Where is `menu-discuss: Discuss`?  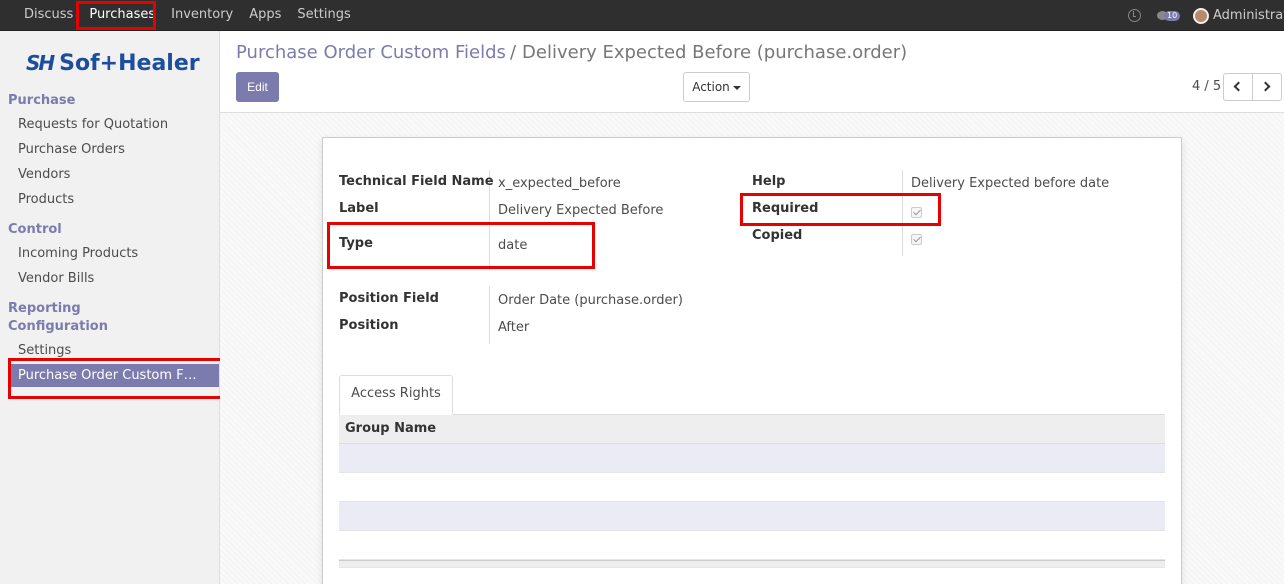 menu-discuss: Discuss is located at coordinates (48, 15).